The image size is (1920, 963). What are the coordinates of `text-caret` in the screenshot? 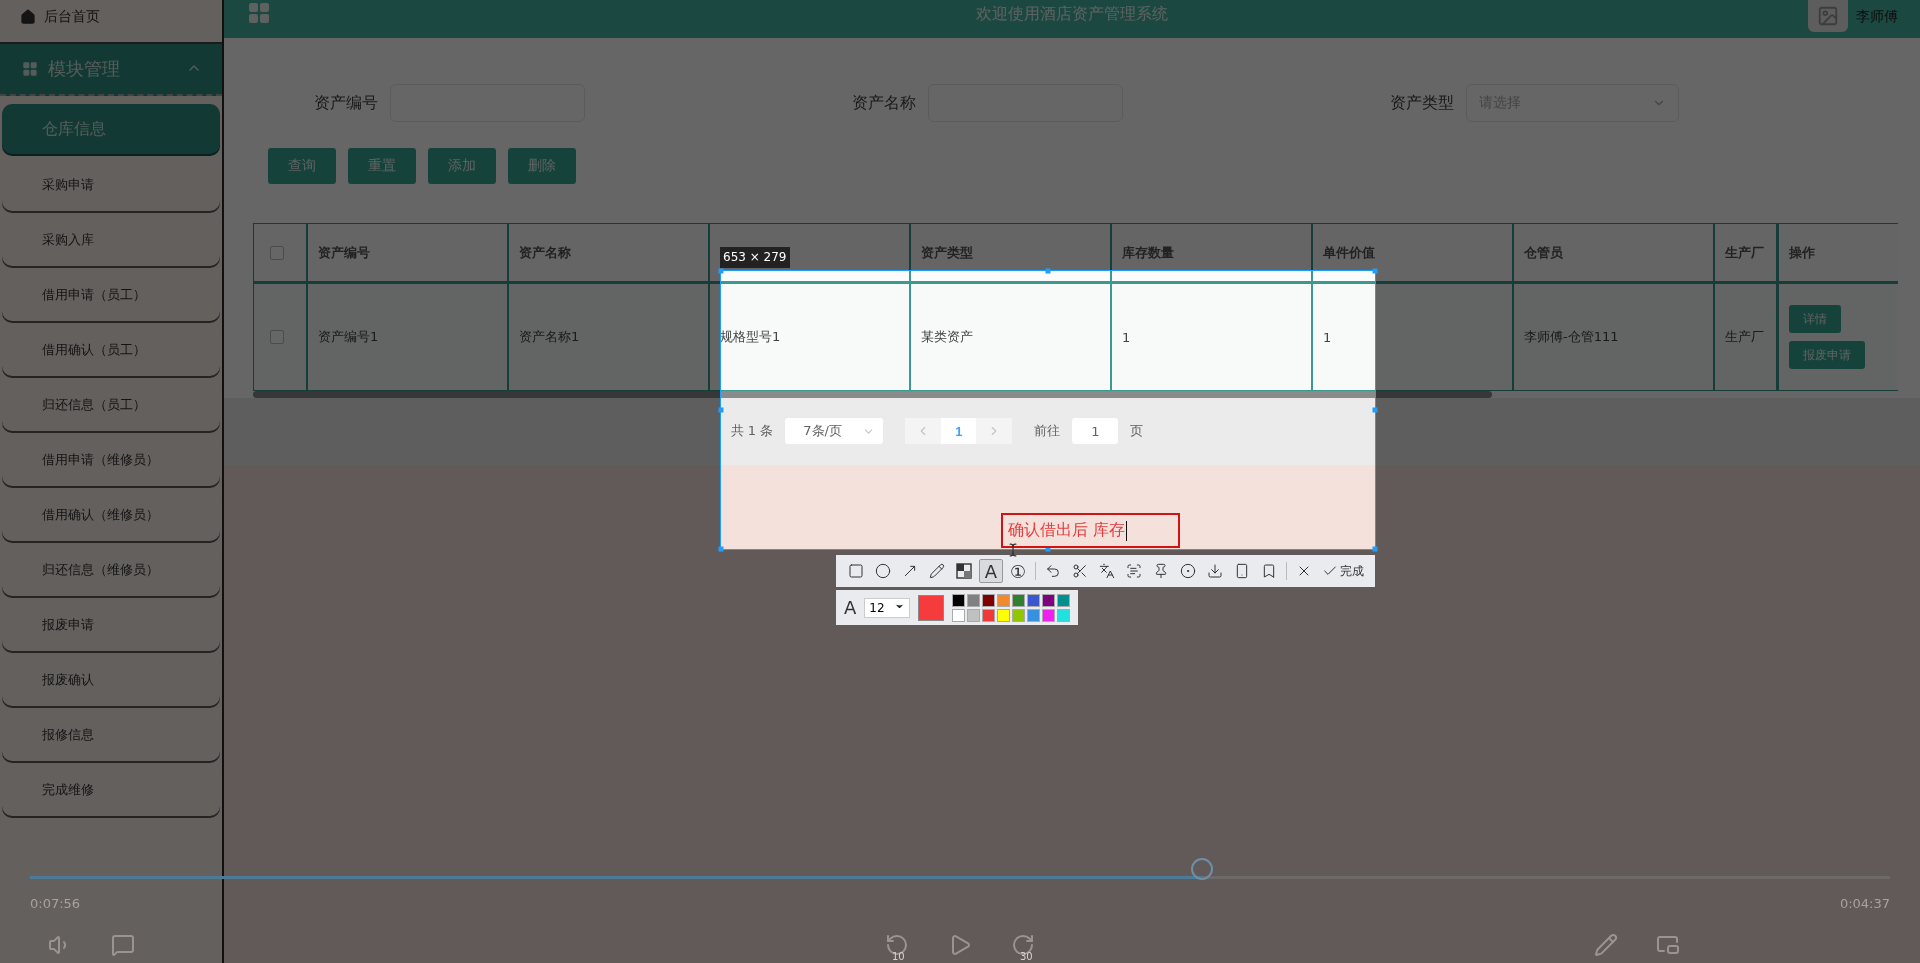 It's located at (1127, 530).